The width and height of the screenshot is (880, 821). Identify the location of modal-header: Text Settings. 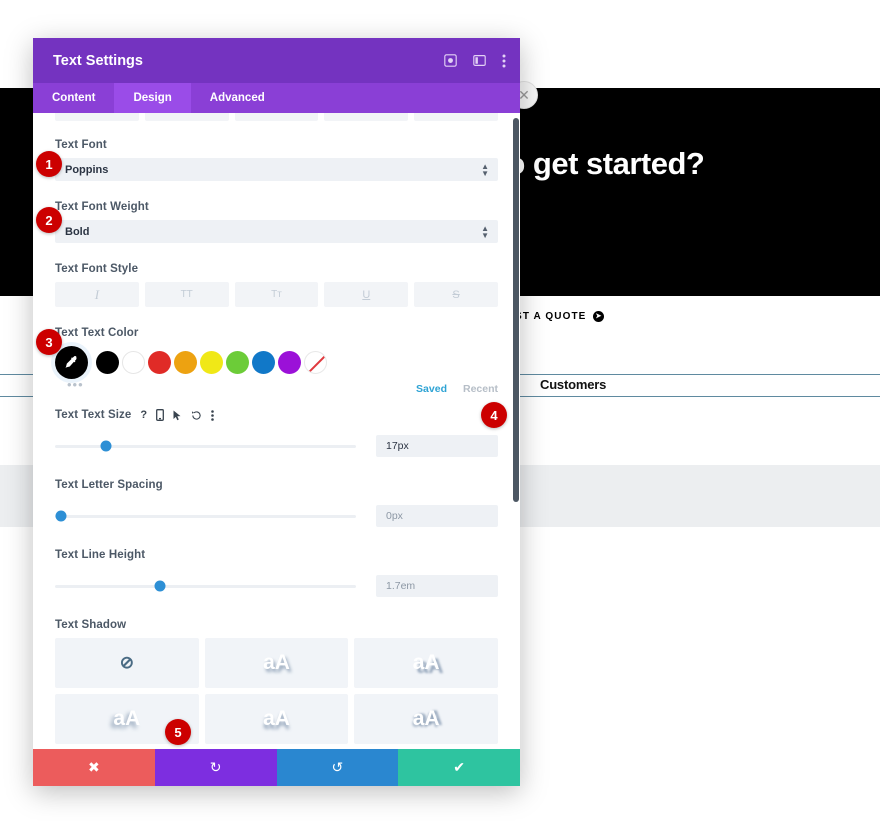
(276, 60).